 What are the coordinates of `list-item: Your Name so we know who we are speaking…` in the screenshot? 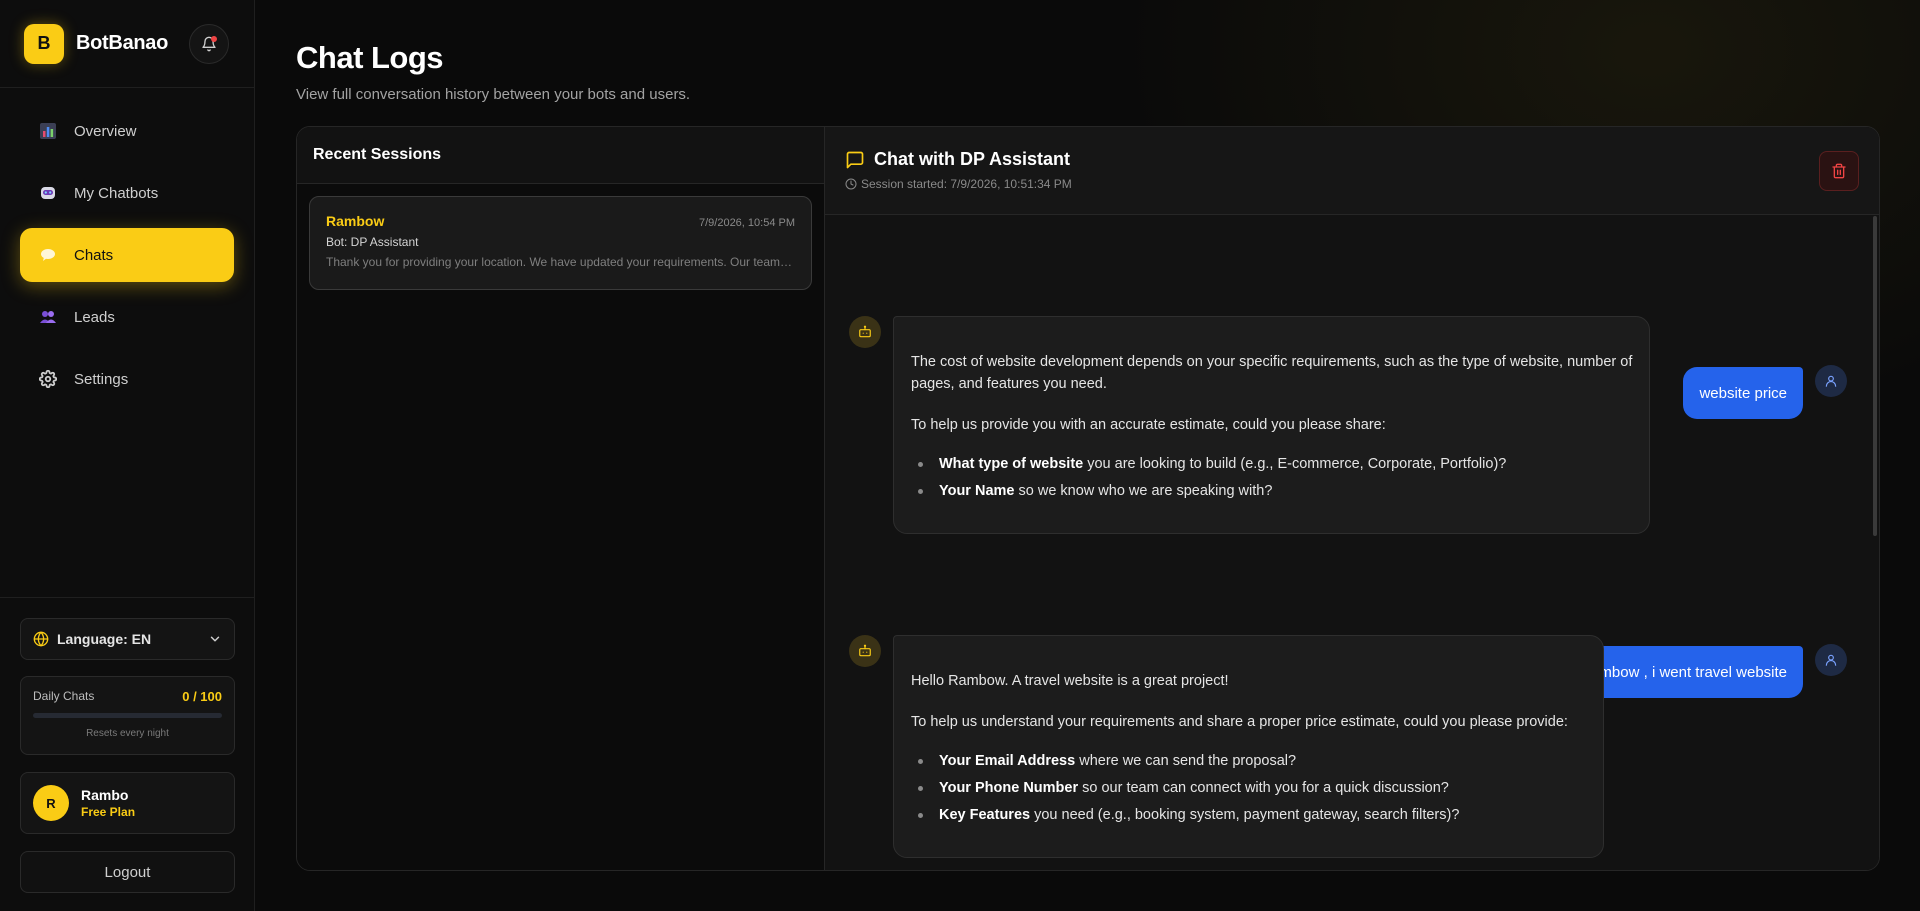 It's located at (1272, 491).